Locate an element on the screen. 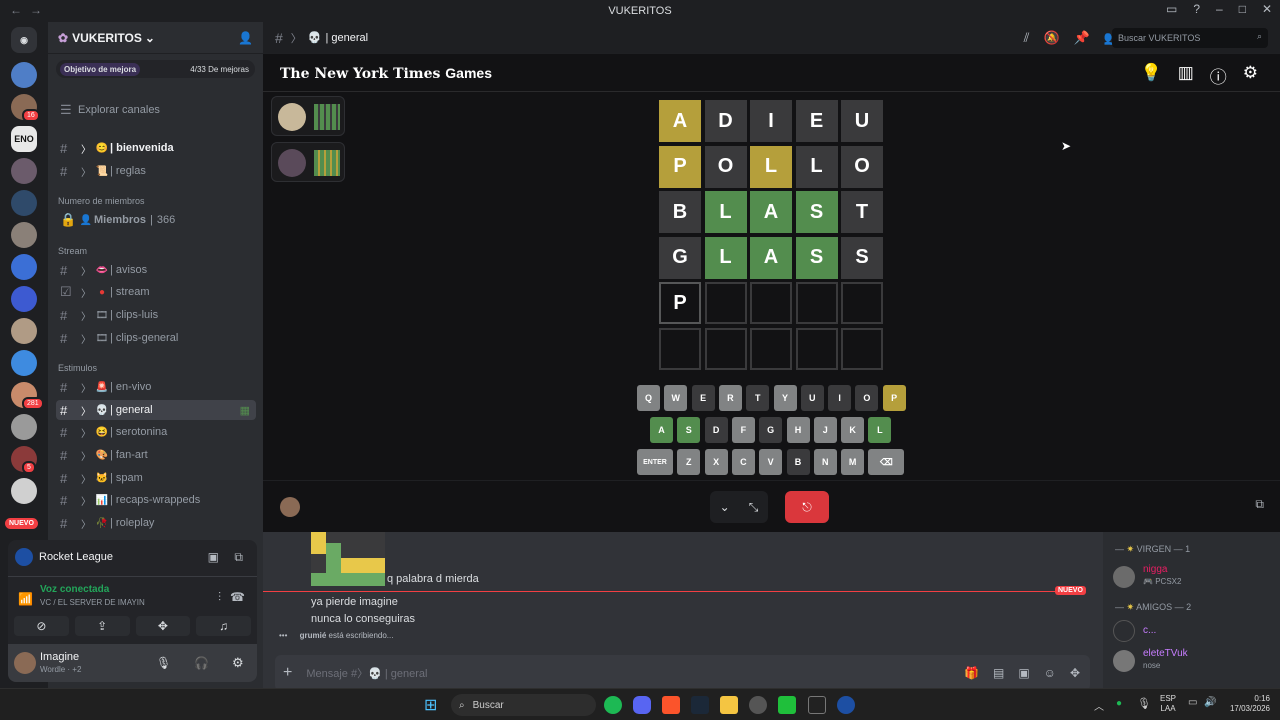 The height and width of the screenshot is (720, 1280). taskbar-search: ⌕ Buscar is located at coordinates (523, 705).